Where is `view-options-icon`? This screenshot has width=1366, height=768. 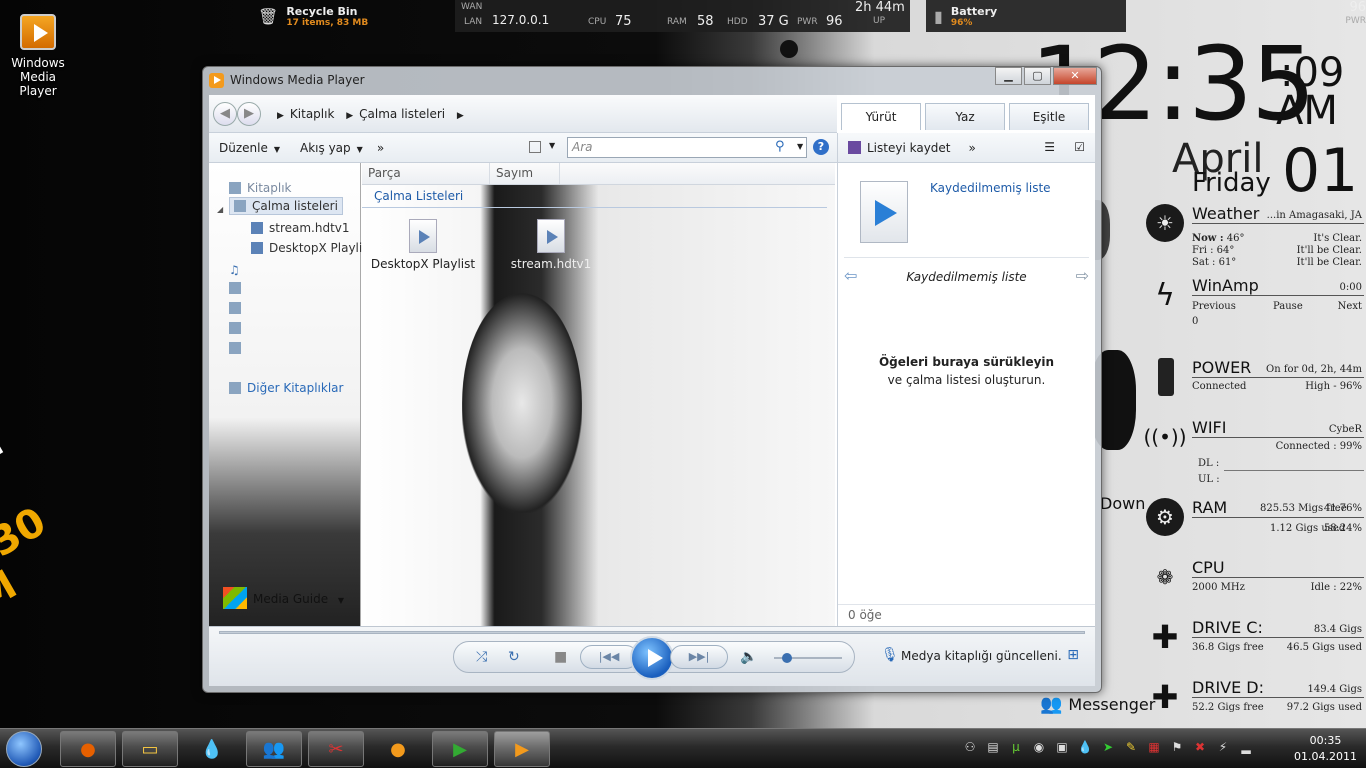 view-options-icon is located at coordinates (535, 147).